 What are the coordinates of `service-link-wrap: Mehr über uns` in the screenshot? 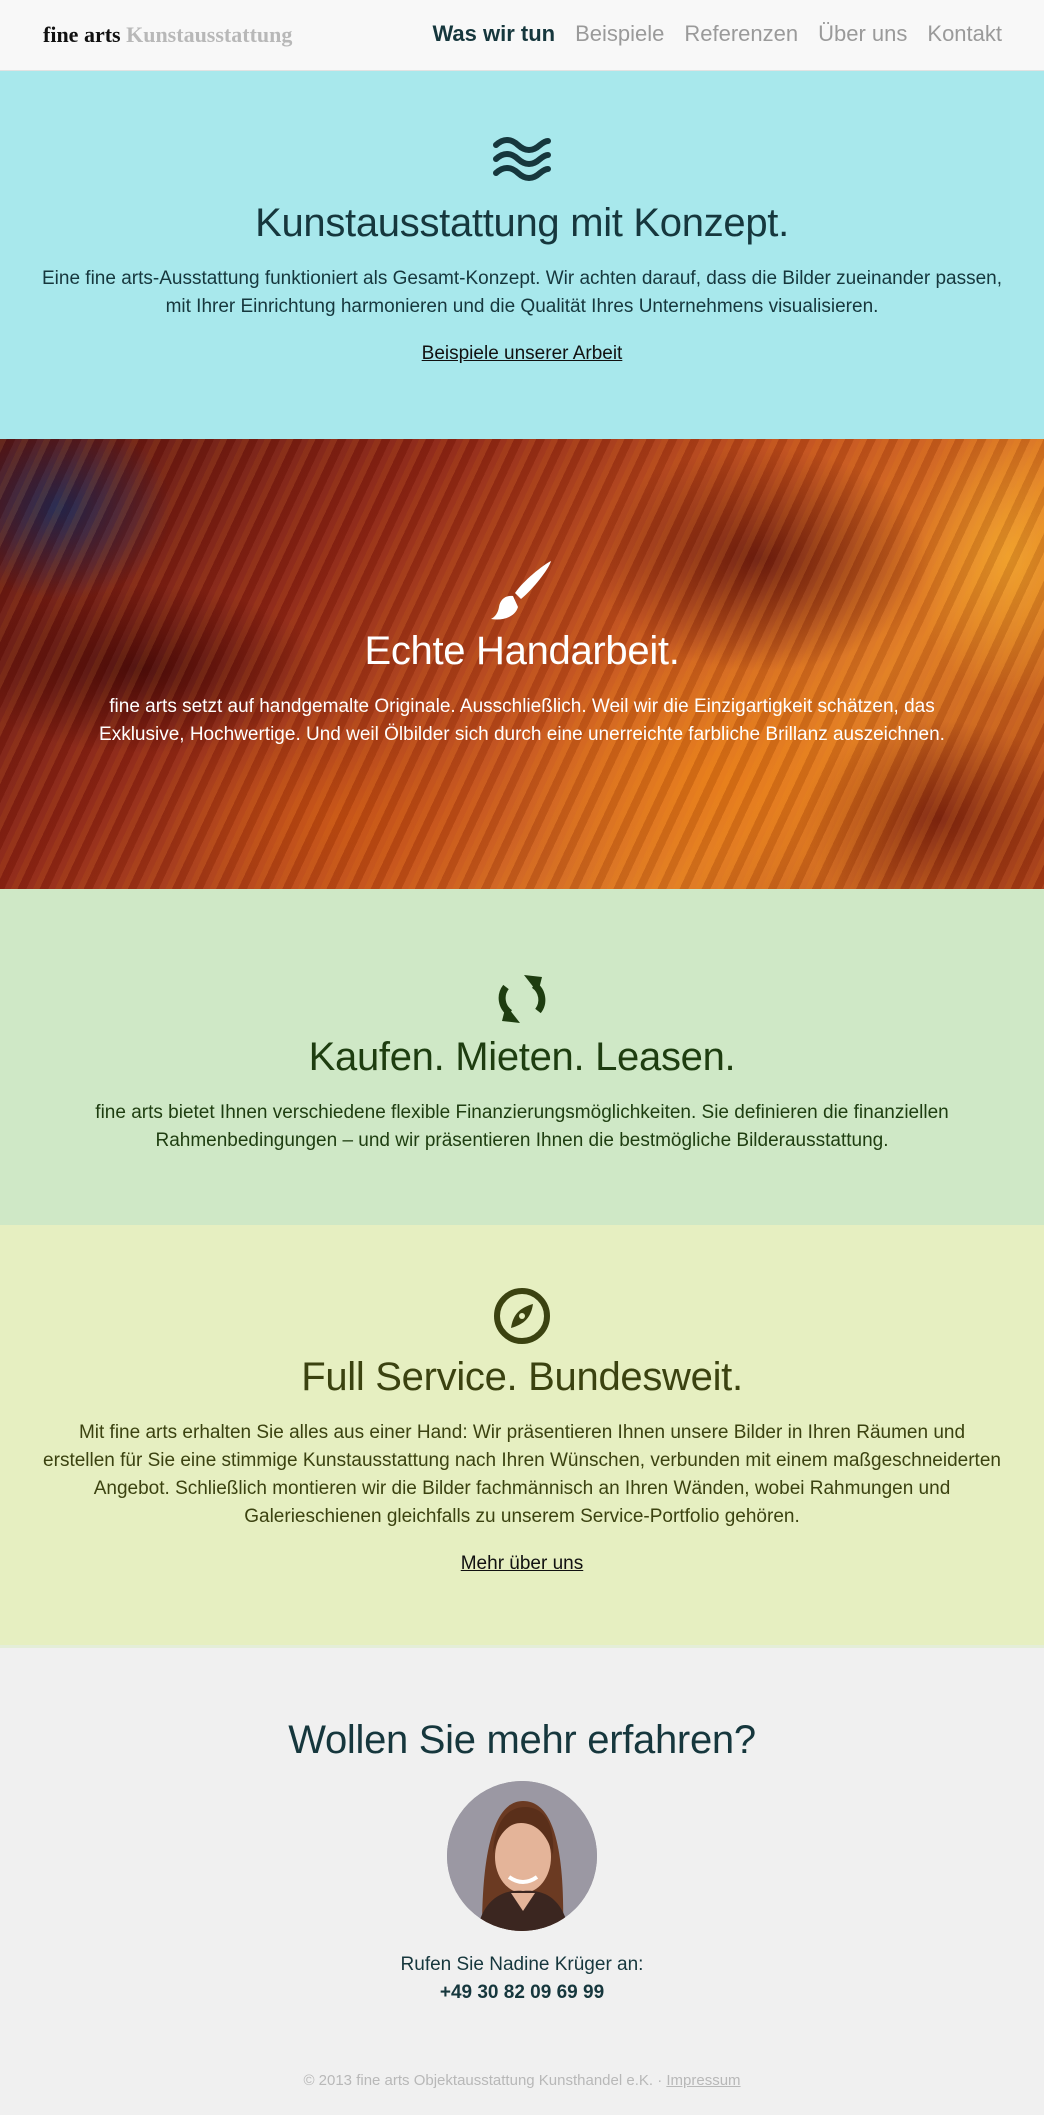 It's located at (522, 1564).